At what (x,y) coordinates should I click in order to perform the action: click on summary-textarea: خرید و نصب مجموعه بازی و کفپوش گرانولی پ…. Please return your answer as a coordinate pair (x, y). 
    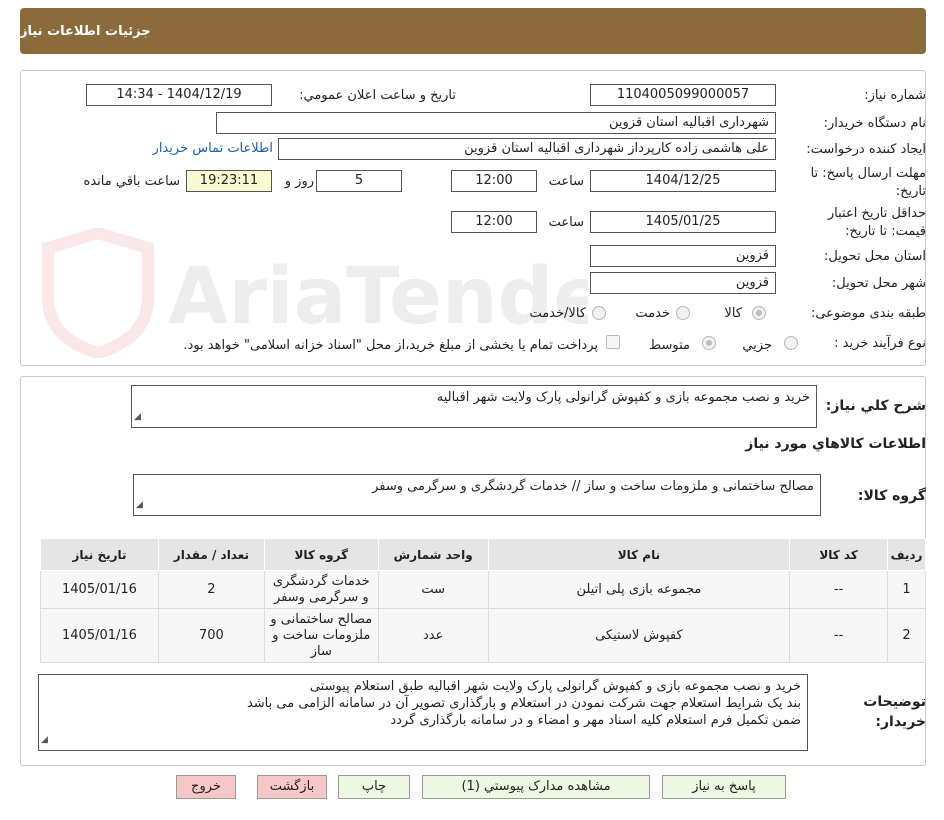
    Looking at the image, I should click on (474, 406).